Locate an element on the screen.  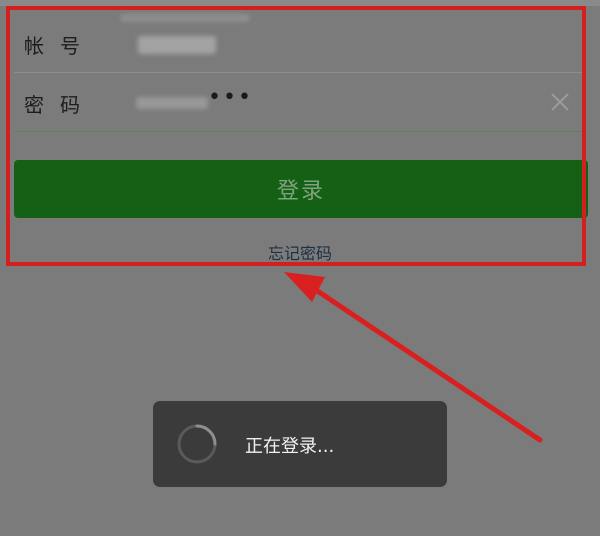
account-value-blurred is located at coordinates (177, 45).